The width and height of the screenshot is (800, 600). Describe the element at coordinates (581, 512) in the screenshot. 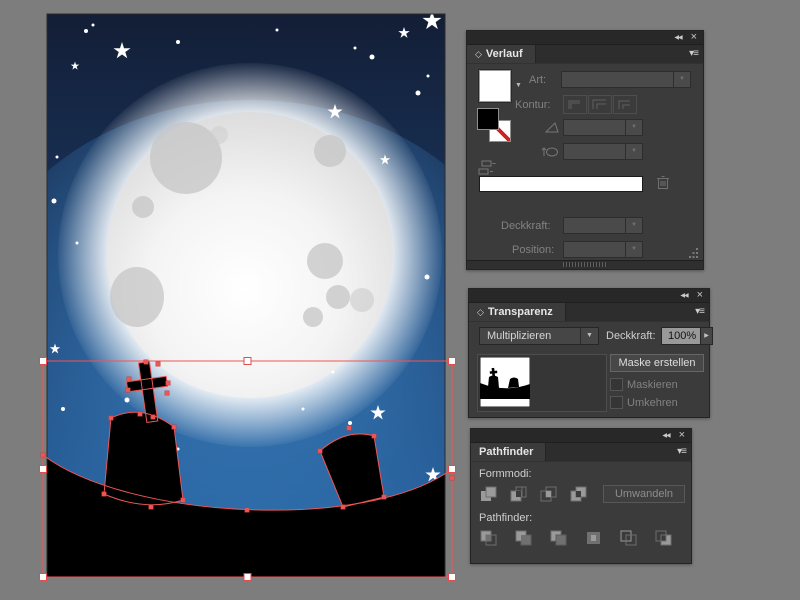

I see `pathfinder-panel-body: Formmodi: Umwandeln Pathfinder:` at that location.